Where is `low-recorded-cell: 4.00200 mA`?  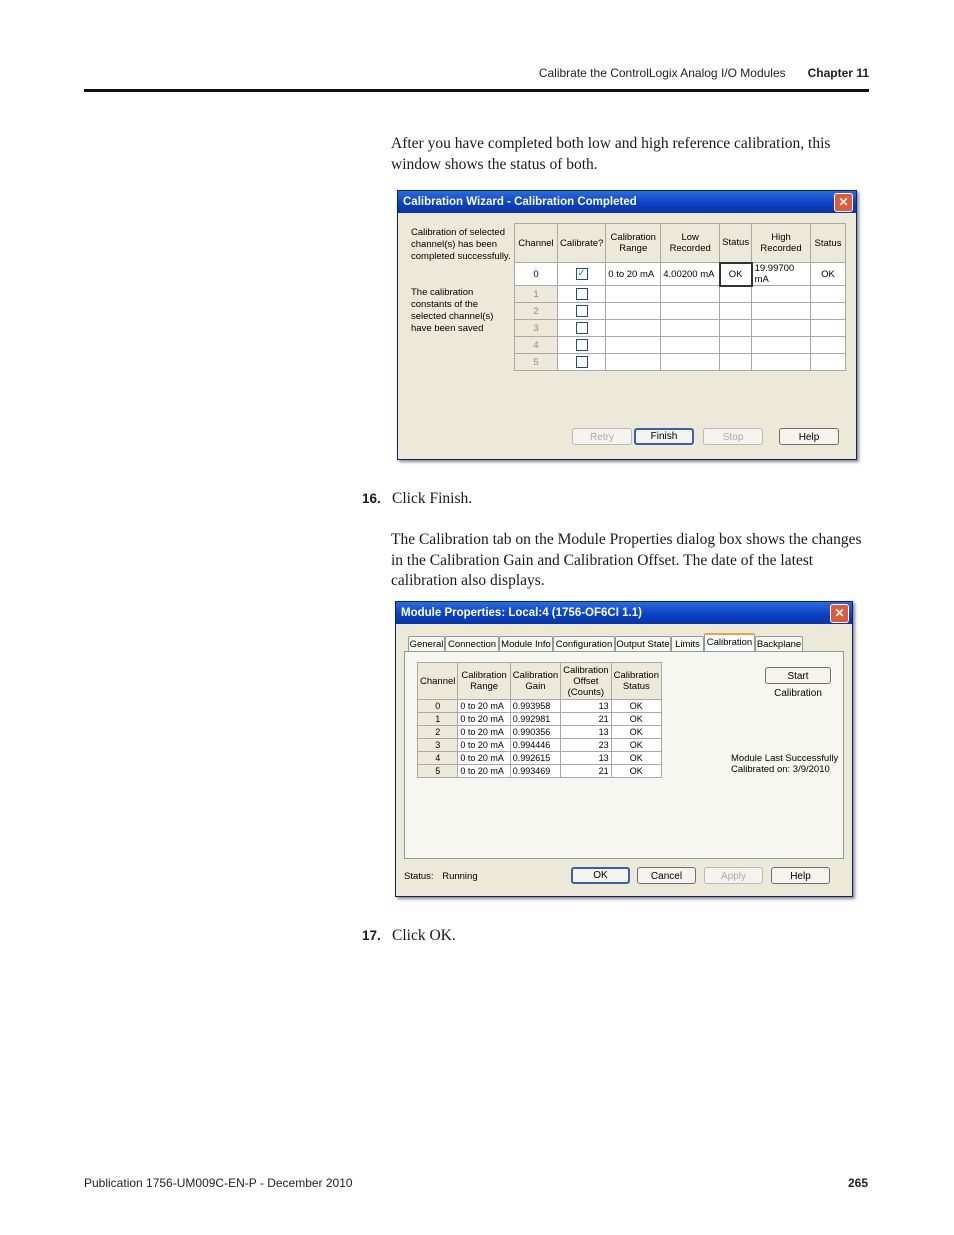 low-recorded-cell: 4.00200 mA is located at coordinates (690, 274).